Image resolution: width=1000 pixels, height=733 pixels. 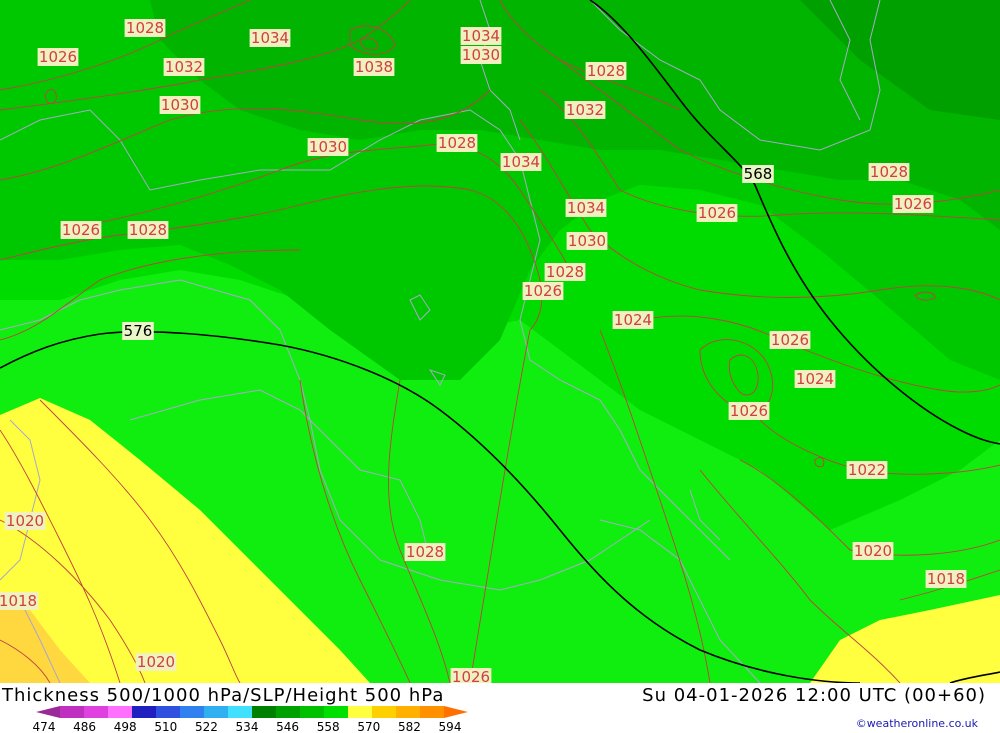 I want to click on legend-ticks: 474 486 498 510 522 534 546 558 570 582 594 606, so click(x=256, y=726).